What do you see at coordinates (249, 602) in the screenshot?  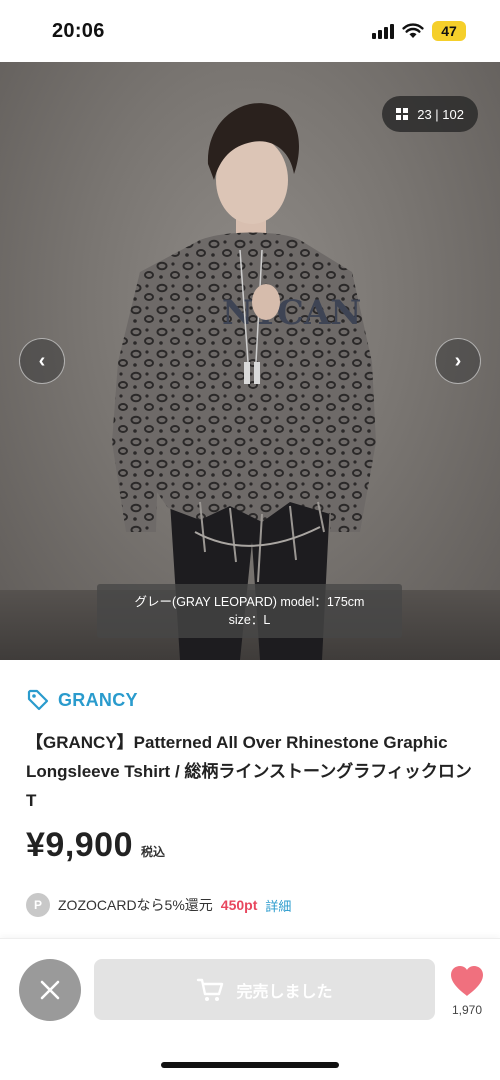 I see `caption-color-model: グレー(GRAY LEOPARD) model：175cm` at bounding box center [249, 602].